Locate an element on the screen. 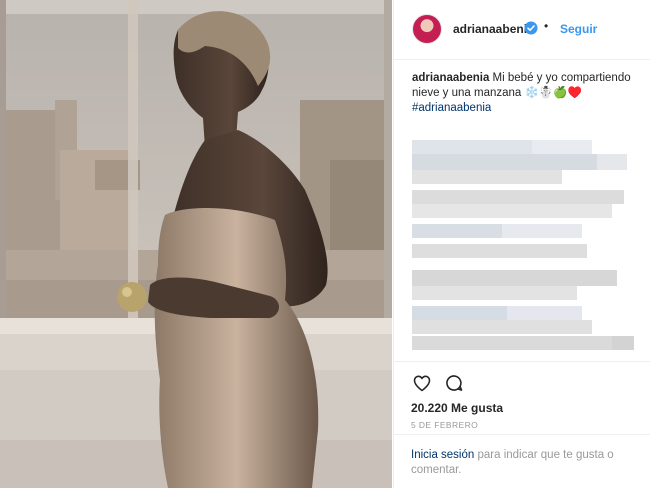 The width and height of the screenshot is (650, 488). post-date: 5 DE FEBRERO is located at coordinates (445, 425).